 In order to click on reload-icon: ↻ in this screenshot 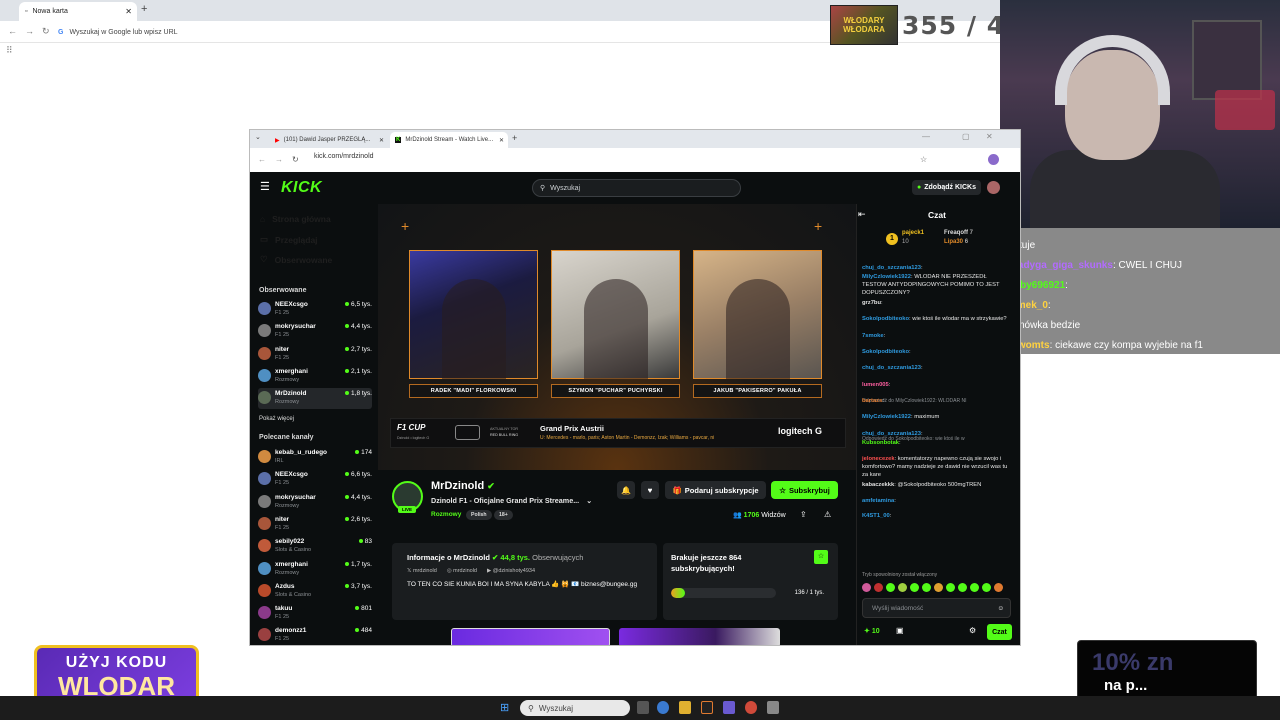, I will do `click(295, 159)`.